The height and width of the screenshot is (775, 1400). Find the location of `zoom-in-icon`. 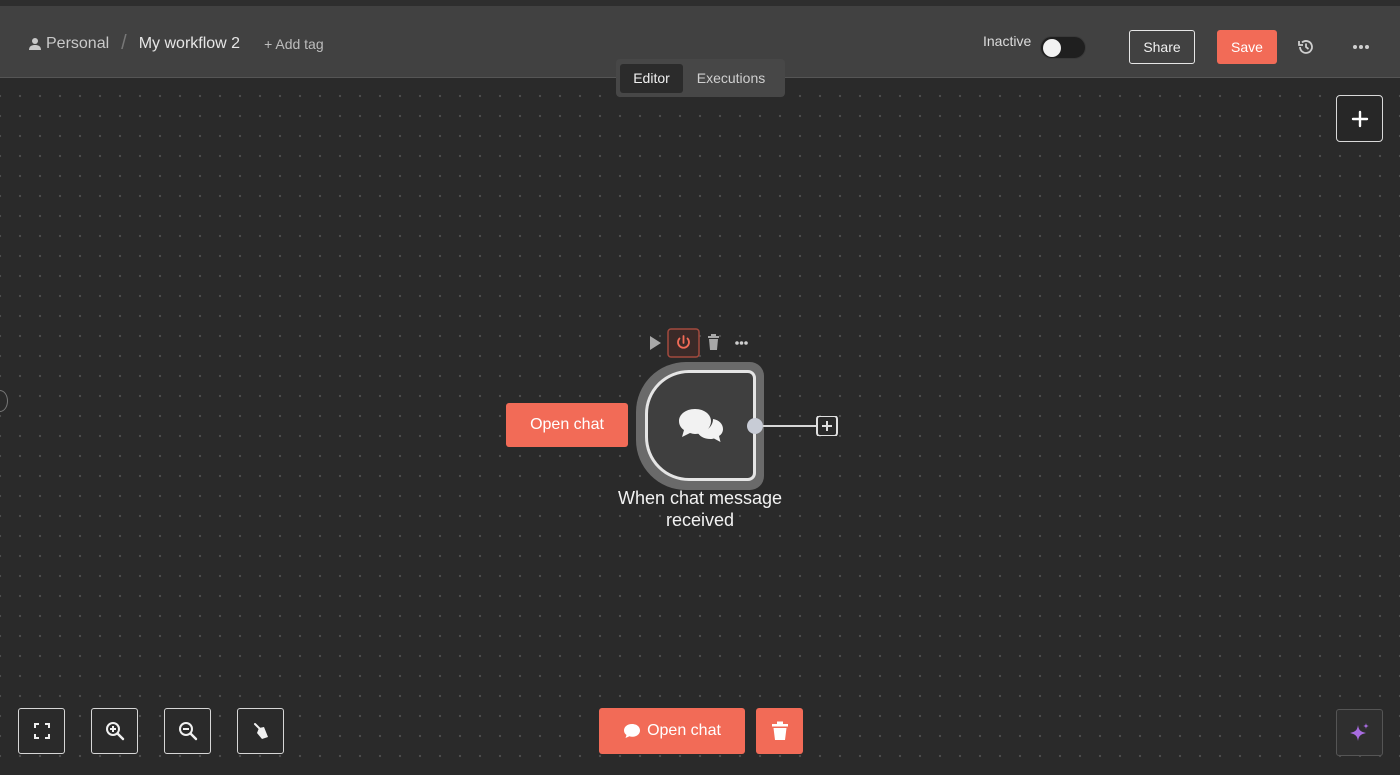

zoom-in-icon is located at coordinates (114, 731).